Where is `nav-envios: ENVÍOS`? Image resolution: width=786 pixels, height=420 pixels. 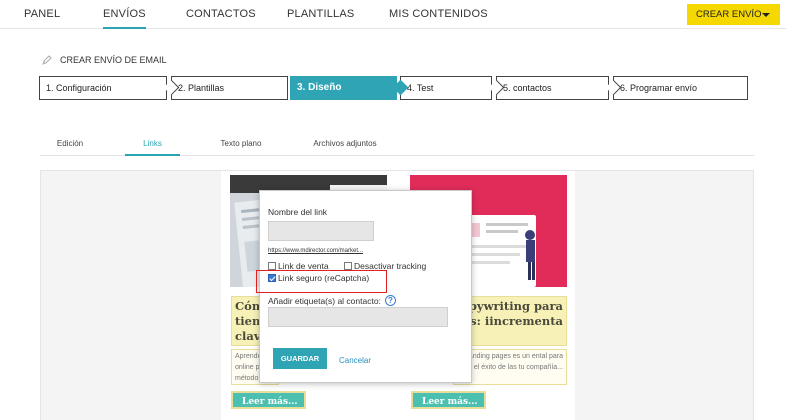 nav-envios: ENVÍOS is located at coordinates (124, 14).